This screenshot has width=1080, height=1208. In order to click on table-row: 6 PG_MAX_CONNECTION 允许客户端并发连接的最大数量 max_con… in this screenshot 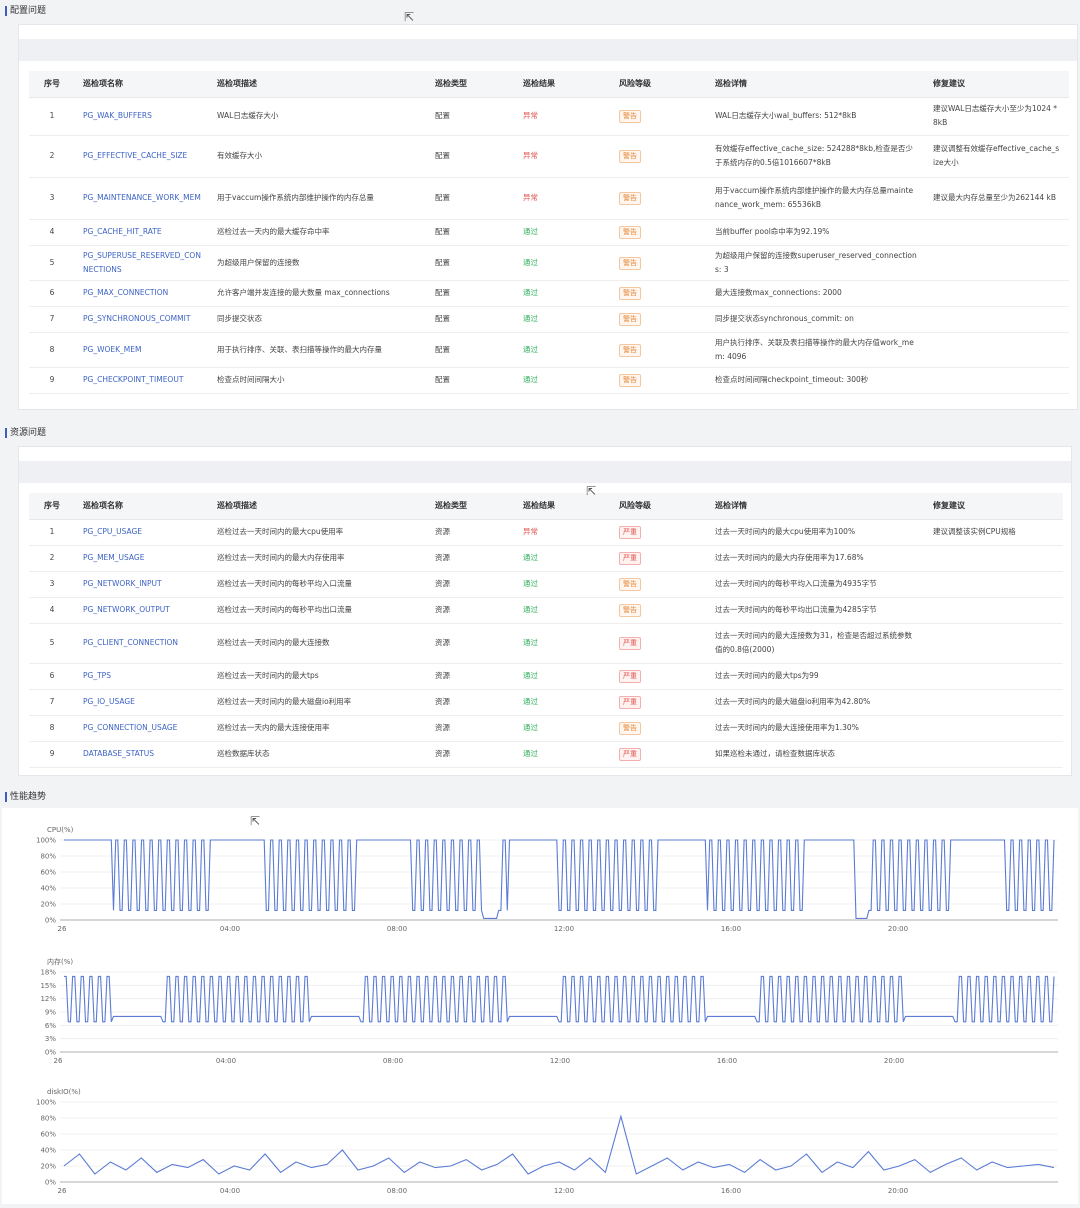, I will do `click(549, 293)`.